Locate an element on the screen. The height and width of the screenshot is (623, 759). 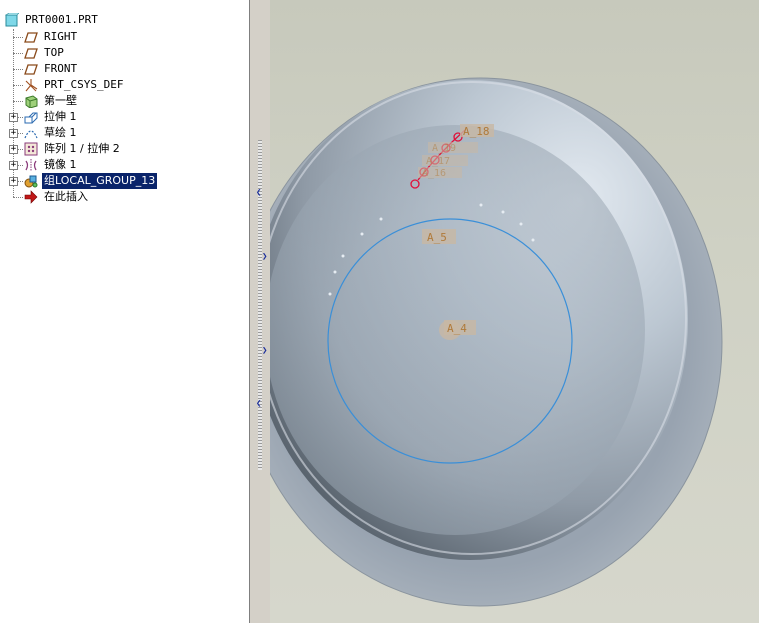
tree-item-pattern-1: 阵列 1 / 拉伸 2 is located at coordinates (73, 149).